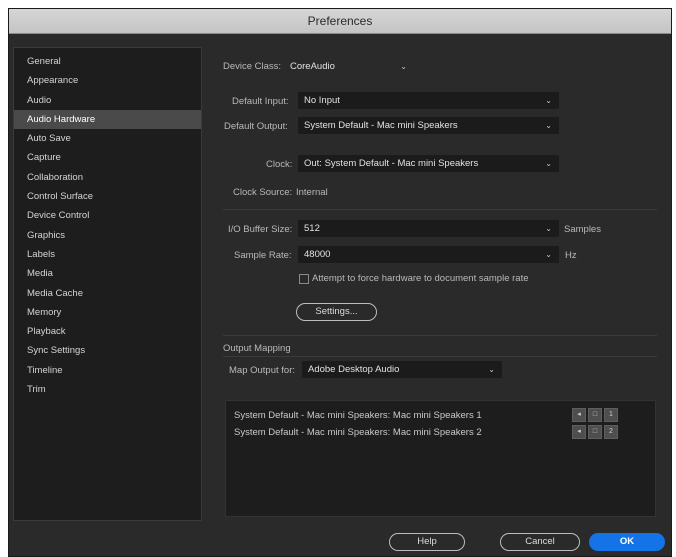  Describe the element at coordinates (107, 293) in the screenshot. I see `sidebar-item-media-cache: Media Cache` at that location.